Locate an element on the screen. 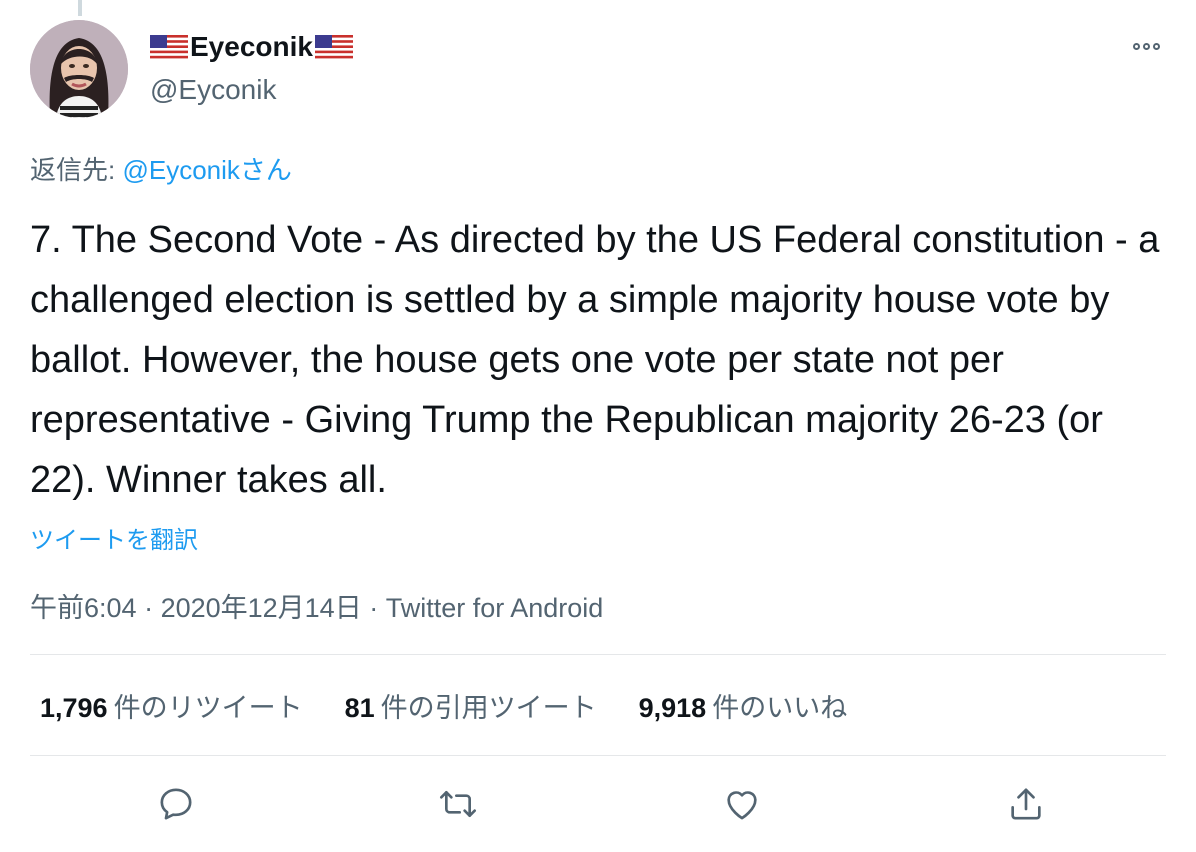 This screenshot has height=852, width=1196. reply-target-link: @Eyconikさん is located at coordinates (206, 170).